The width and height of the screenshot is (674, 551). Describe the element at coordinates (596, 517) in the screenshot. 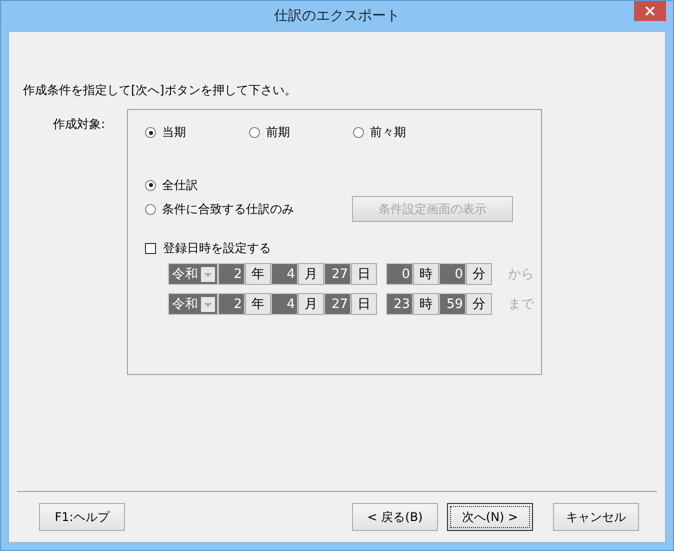

I see `dialog-button: キャンセル` at that location.